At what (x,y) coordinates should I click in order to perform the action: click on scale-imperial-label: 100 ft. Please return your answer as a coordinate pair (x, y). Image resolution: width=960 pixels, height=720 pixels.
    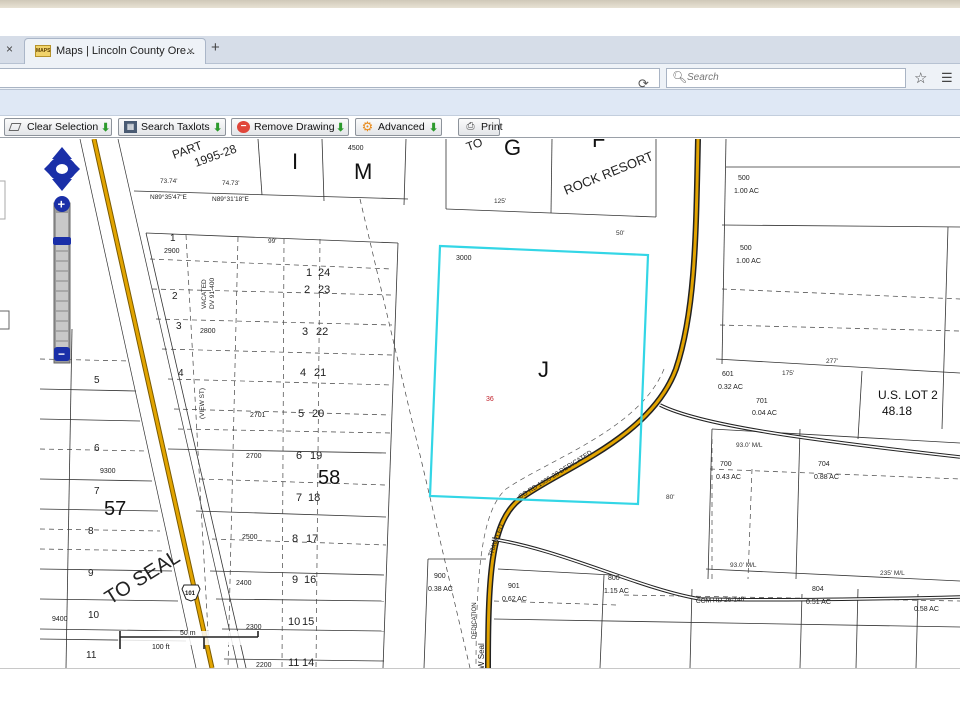
    Looking at the image, I should click on (161, 647).